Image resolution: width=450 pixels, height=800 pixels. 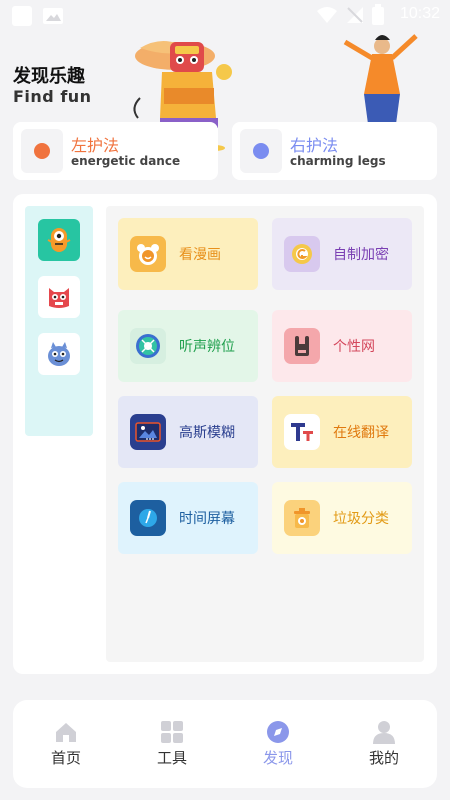 What do you see at coordinates (302, 254) in the screenshot?
I see `encrypt-icon` at bounding box center [302, 254].